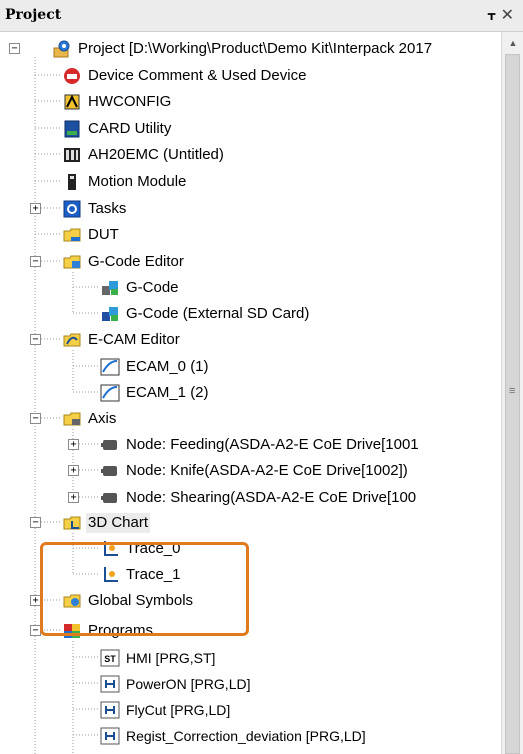 The width and height of the screenshot is (523, 754). What do you see at coordinates (110, 288) in the screenshot?
I see `gcode-icon` at bounding box center [110, 288].